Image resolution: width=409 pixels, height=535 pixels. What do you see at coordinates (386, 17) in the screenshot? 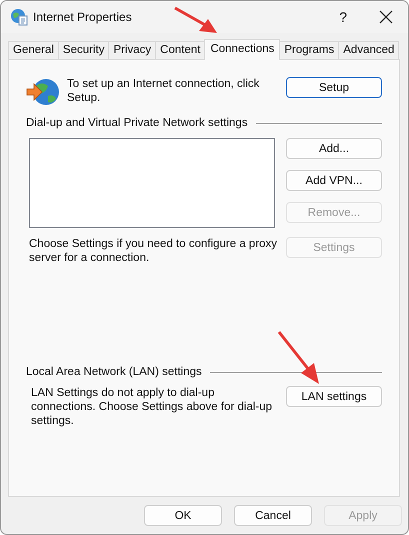
I see `close-icon` at bounding box center [386, 17].